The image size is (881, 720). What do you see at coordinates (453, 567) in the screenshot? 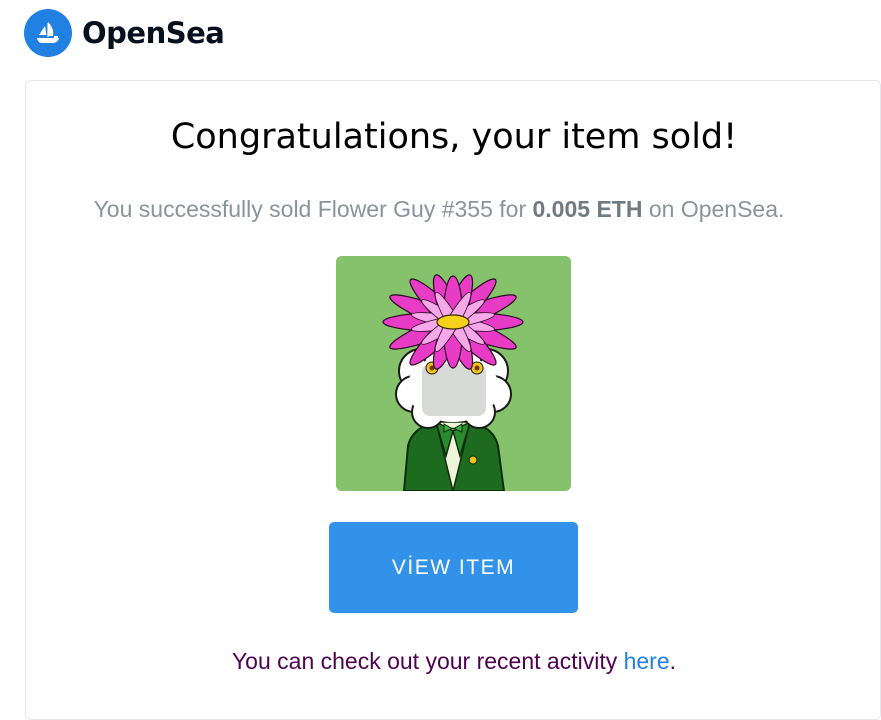
I see `view-item-button: VİEW ITEM` at bounding box center [453, 567].